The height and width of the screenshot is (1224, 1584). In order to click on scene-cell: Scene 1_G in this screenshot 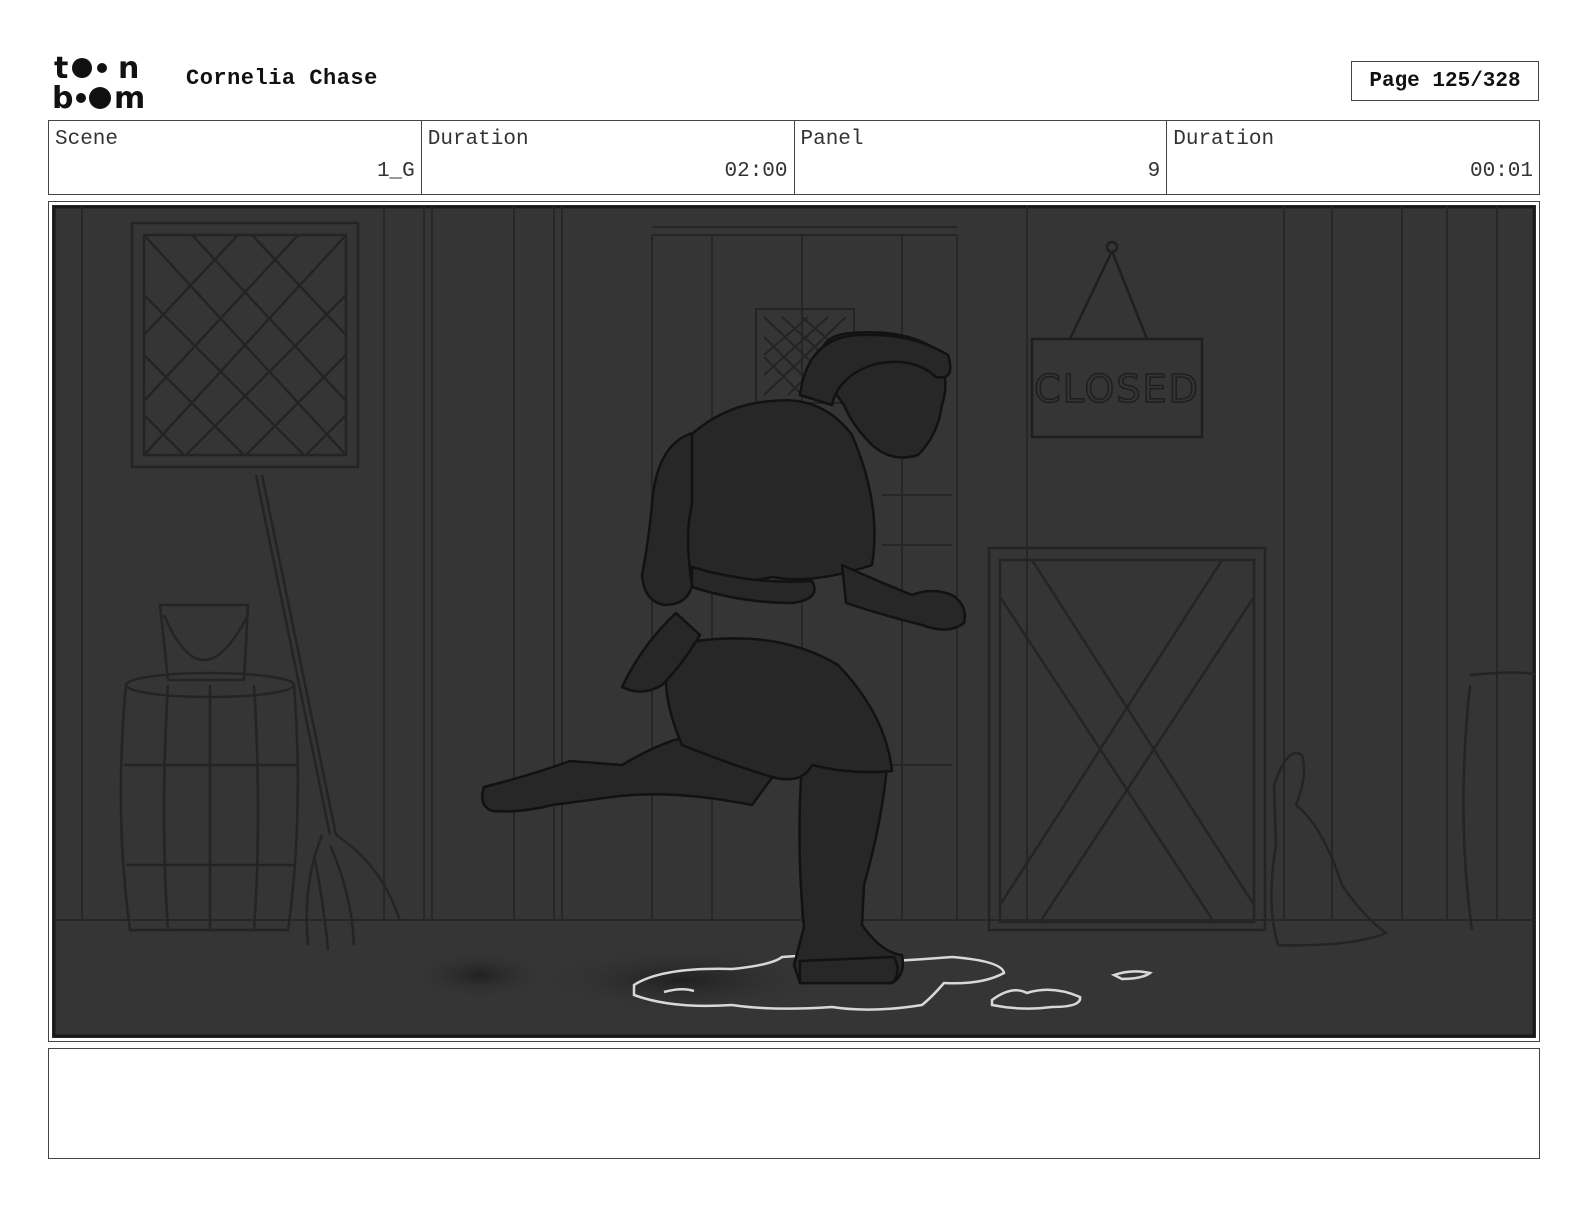, I will do `click(235, 157)`.